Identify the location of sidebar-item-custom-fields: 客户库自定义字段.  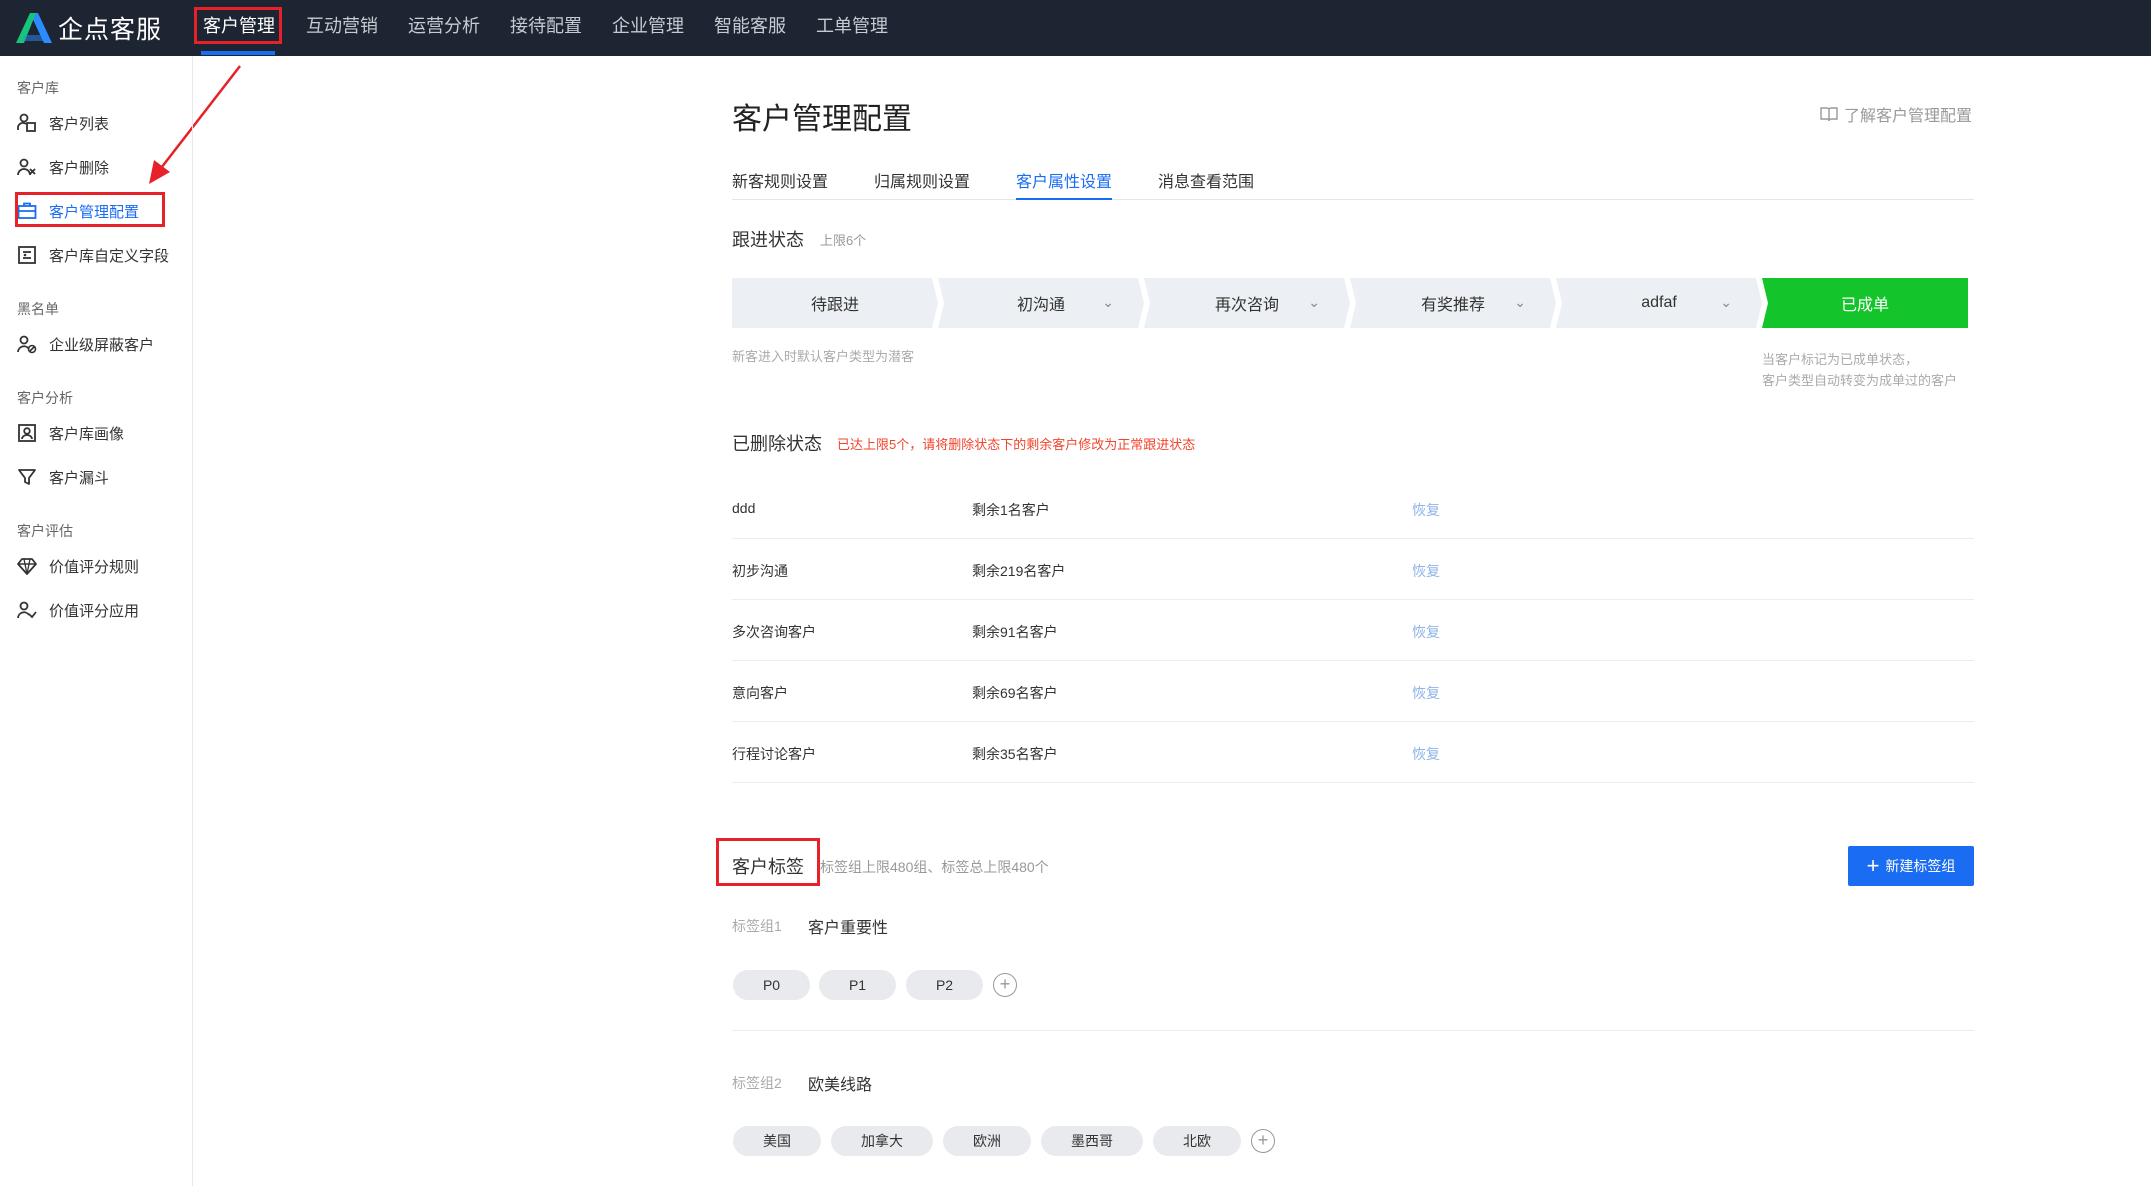
(92, 255).